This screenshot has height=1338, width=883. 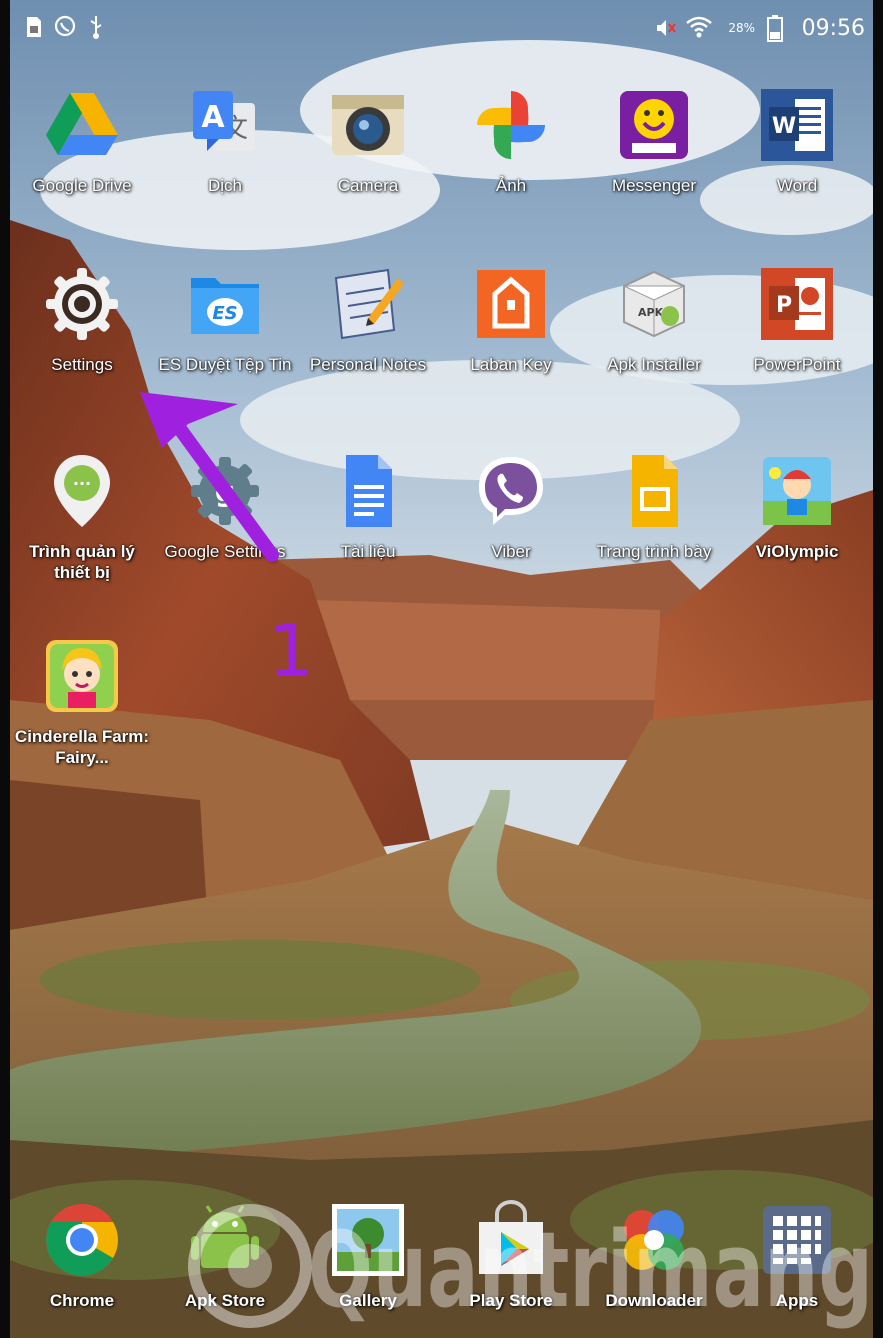 What do you see at coordinates (654, 185) in the screenshot?
I see `app-label: Messenger` at bounding box center [654, 185].